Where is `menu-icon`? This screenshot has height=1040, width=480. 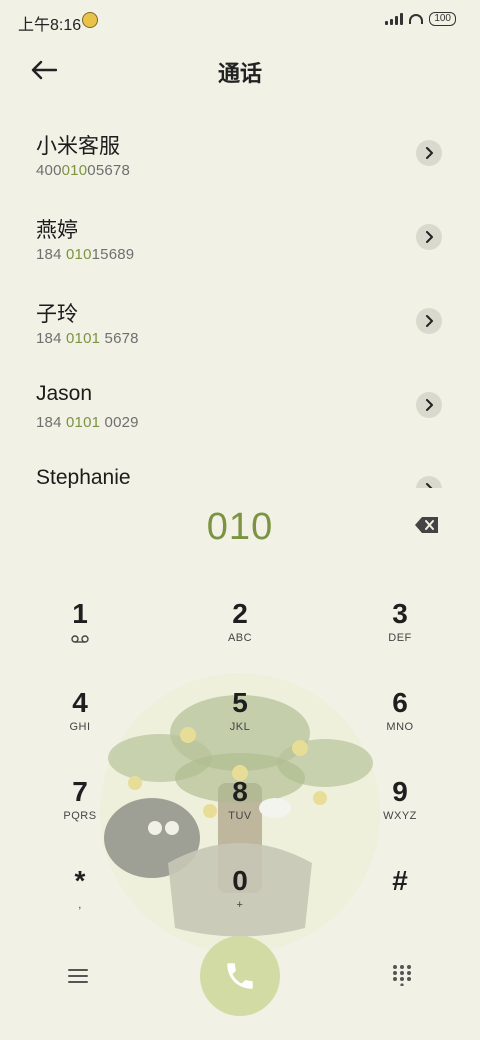
menu-icon is located at coordinates (78, 976).